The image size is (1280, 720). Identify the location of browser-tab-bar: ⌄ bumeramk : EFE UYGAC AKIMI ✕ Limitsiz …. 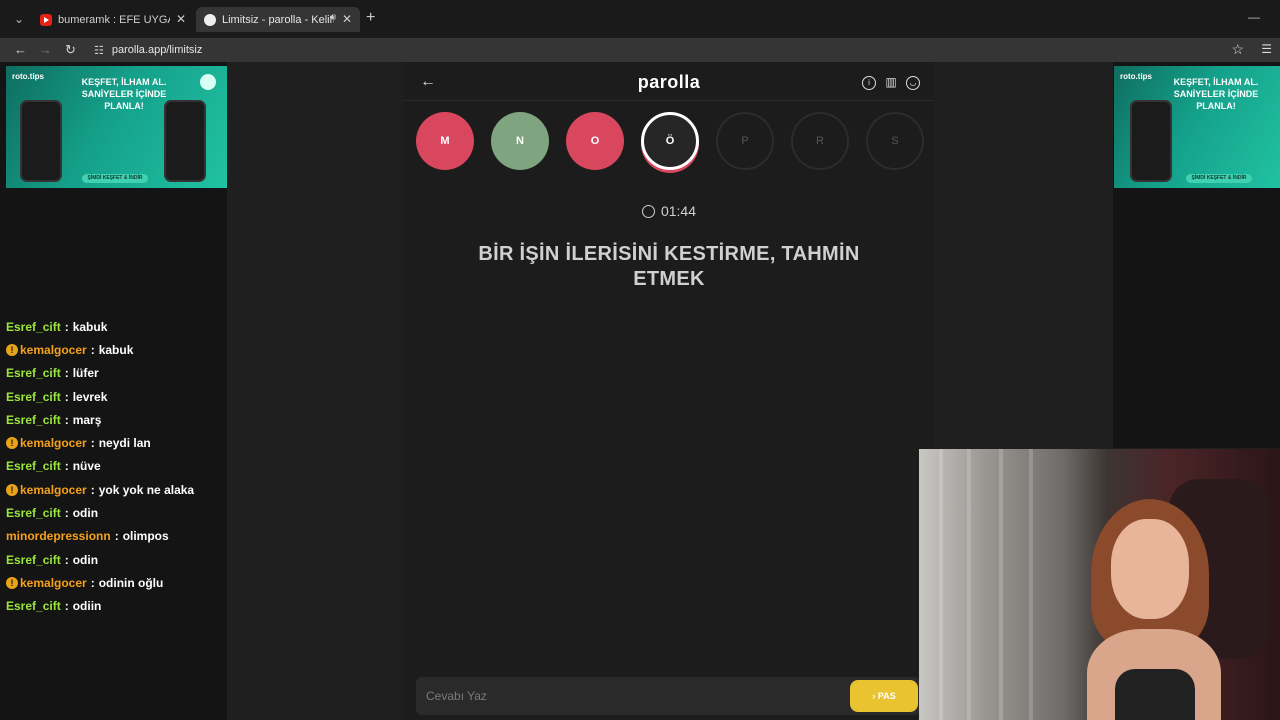
(640, 19).